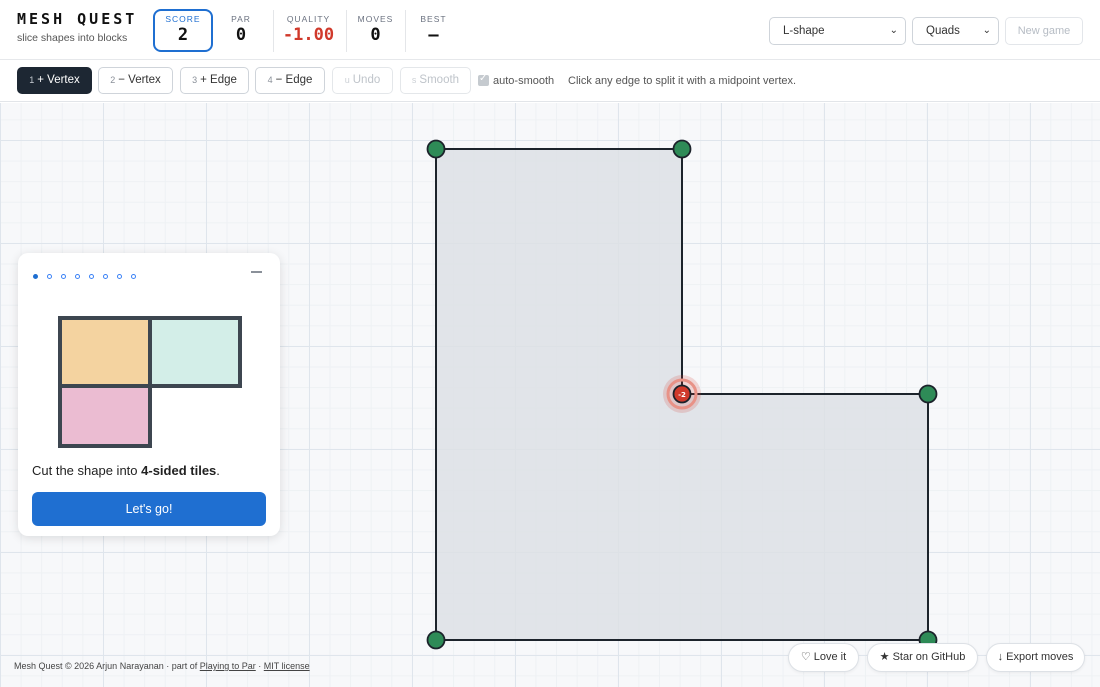 This screenshot has height=687, width=1100. I want to click on shape-select-value: L-shape, so click(804, 31).